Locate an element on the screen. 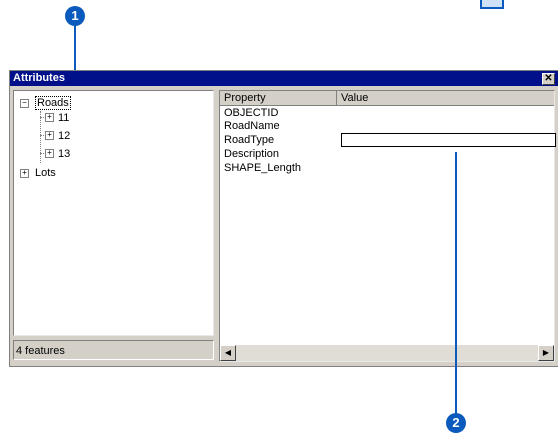  property-row-description: Description is located at coordinates (251, 154).